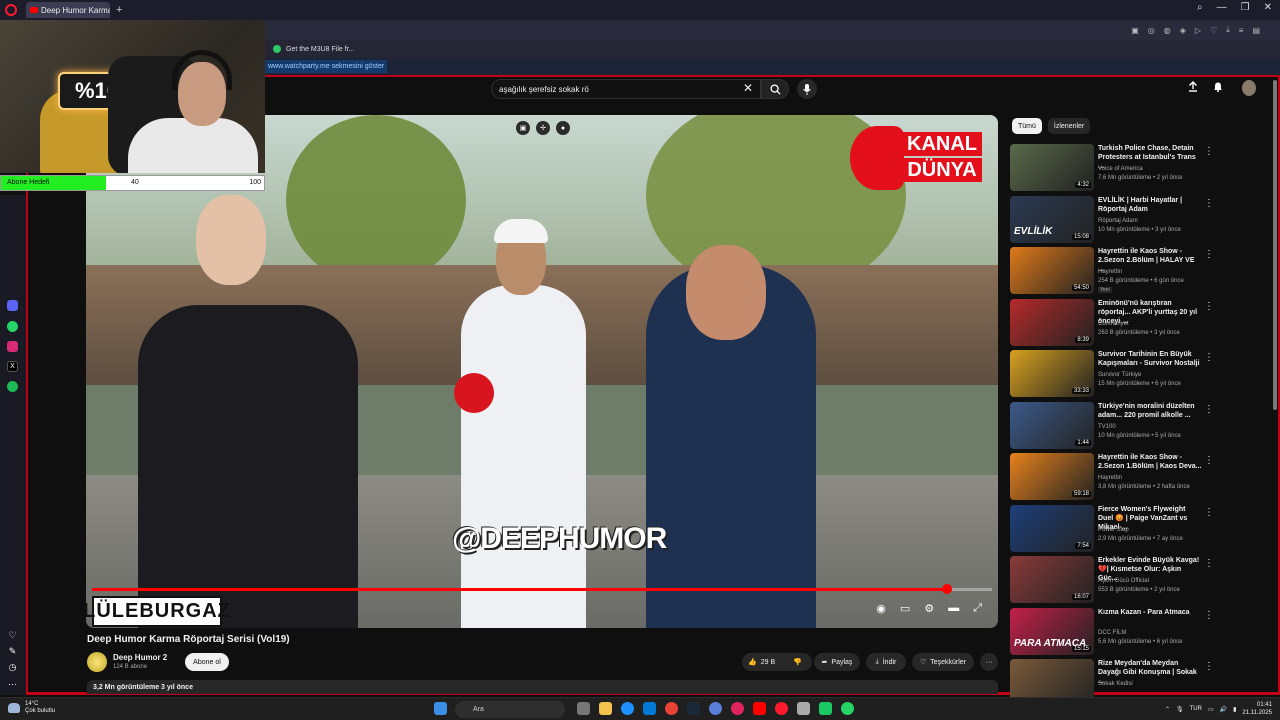 The image size is (1280, 720). Describe the element at coordinates (11, 10) in the screenshot. I see `opera-logo-icon` at that location.